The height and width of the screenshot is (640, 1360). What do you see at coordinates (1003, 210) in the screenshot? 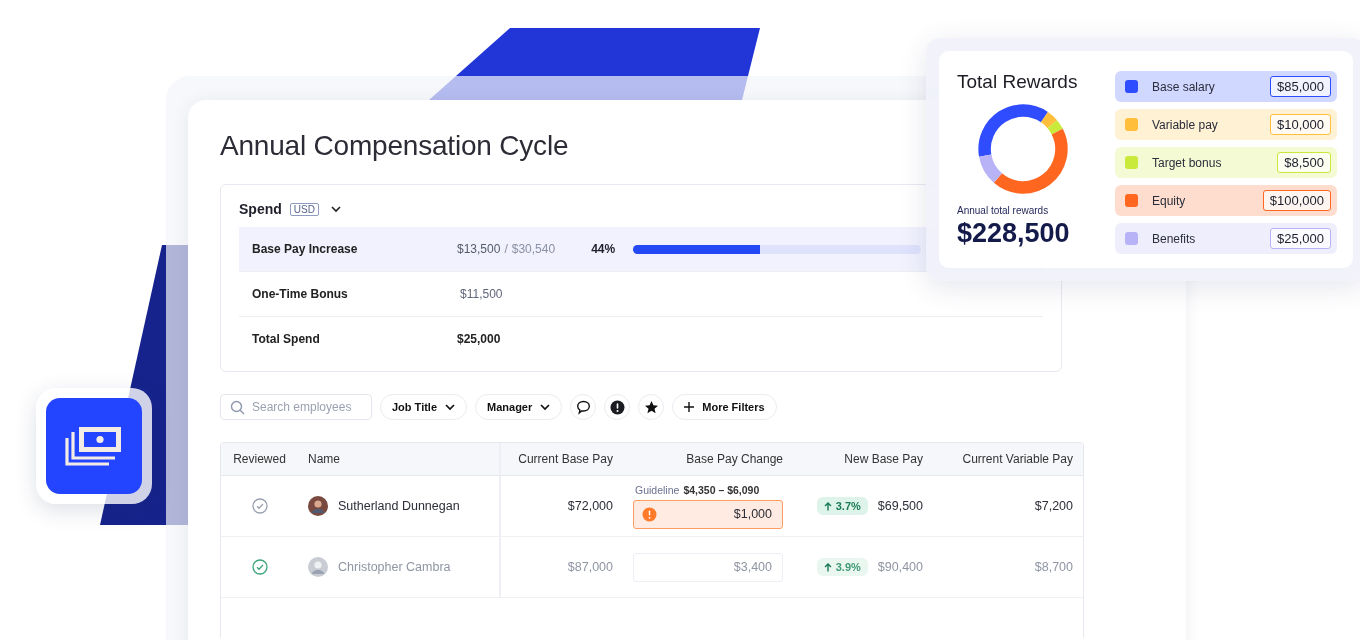
I see `total-caption: Annual total rewards` at bounding box center [1003, 210].